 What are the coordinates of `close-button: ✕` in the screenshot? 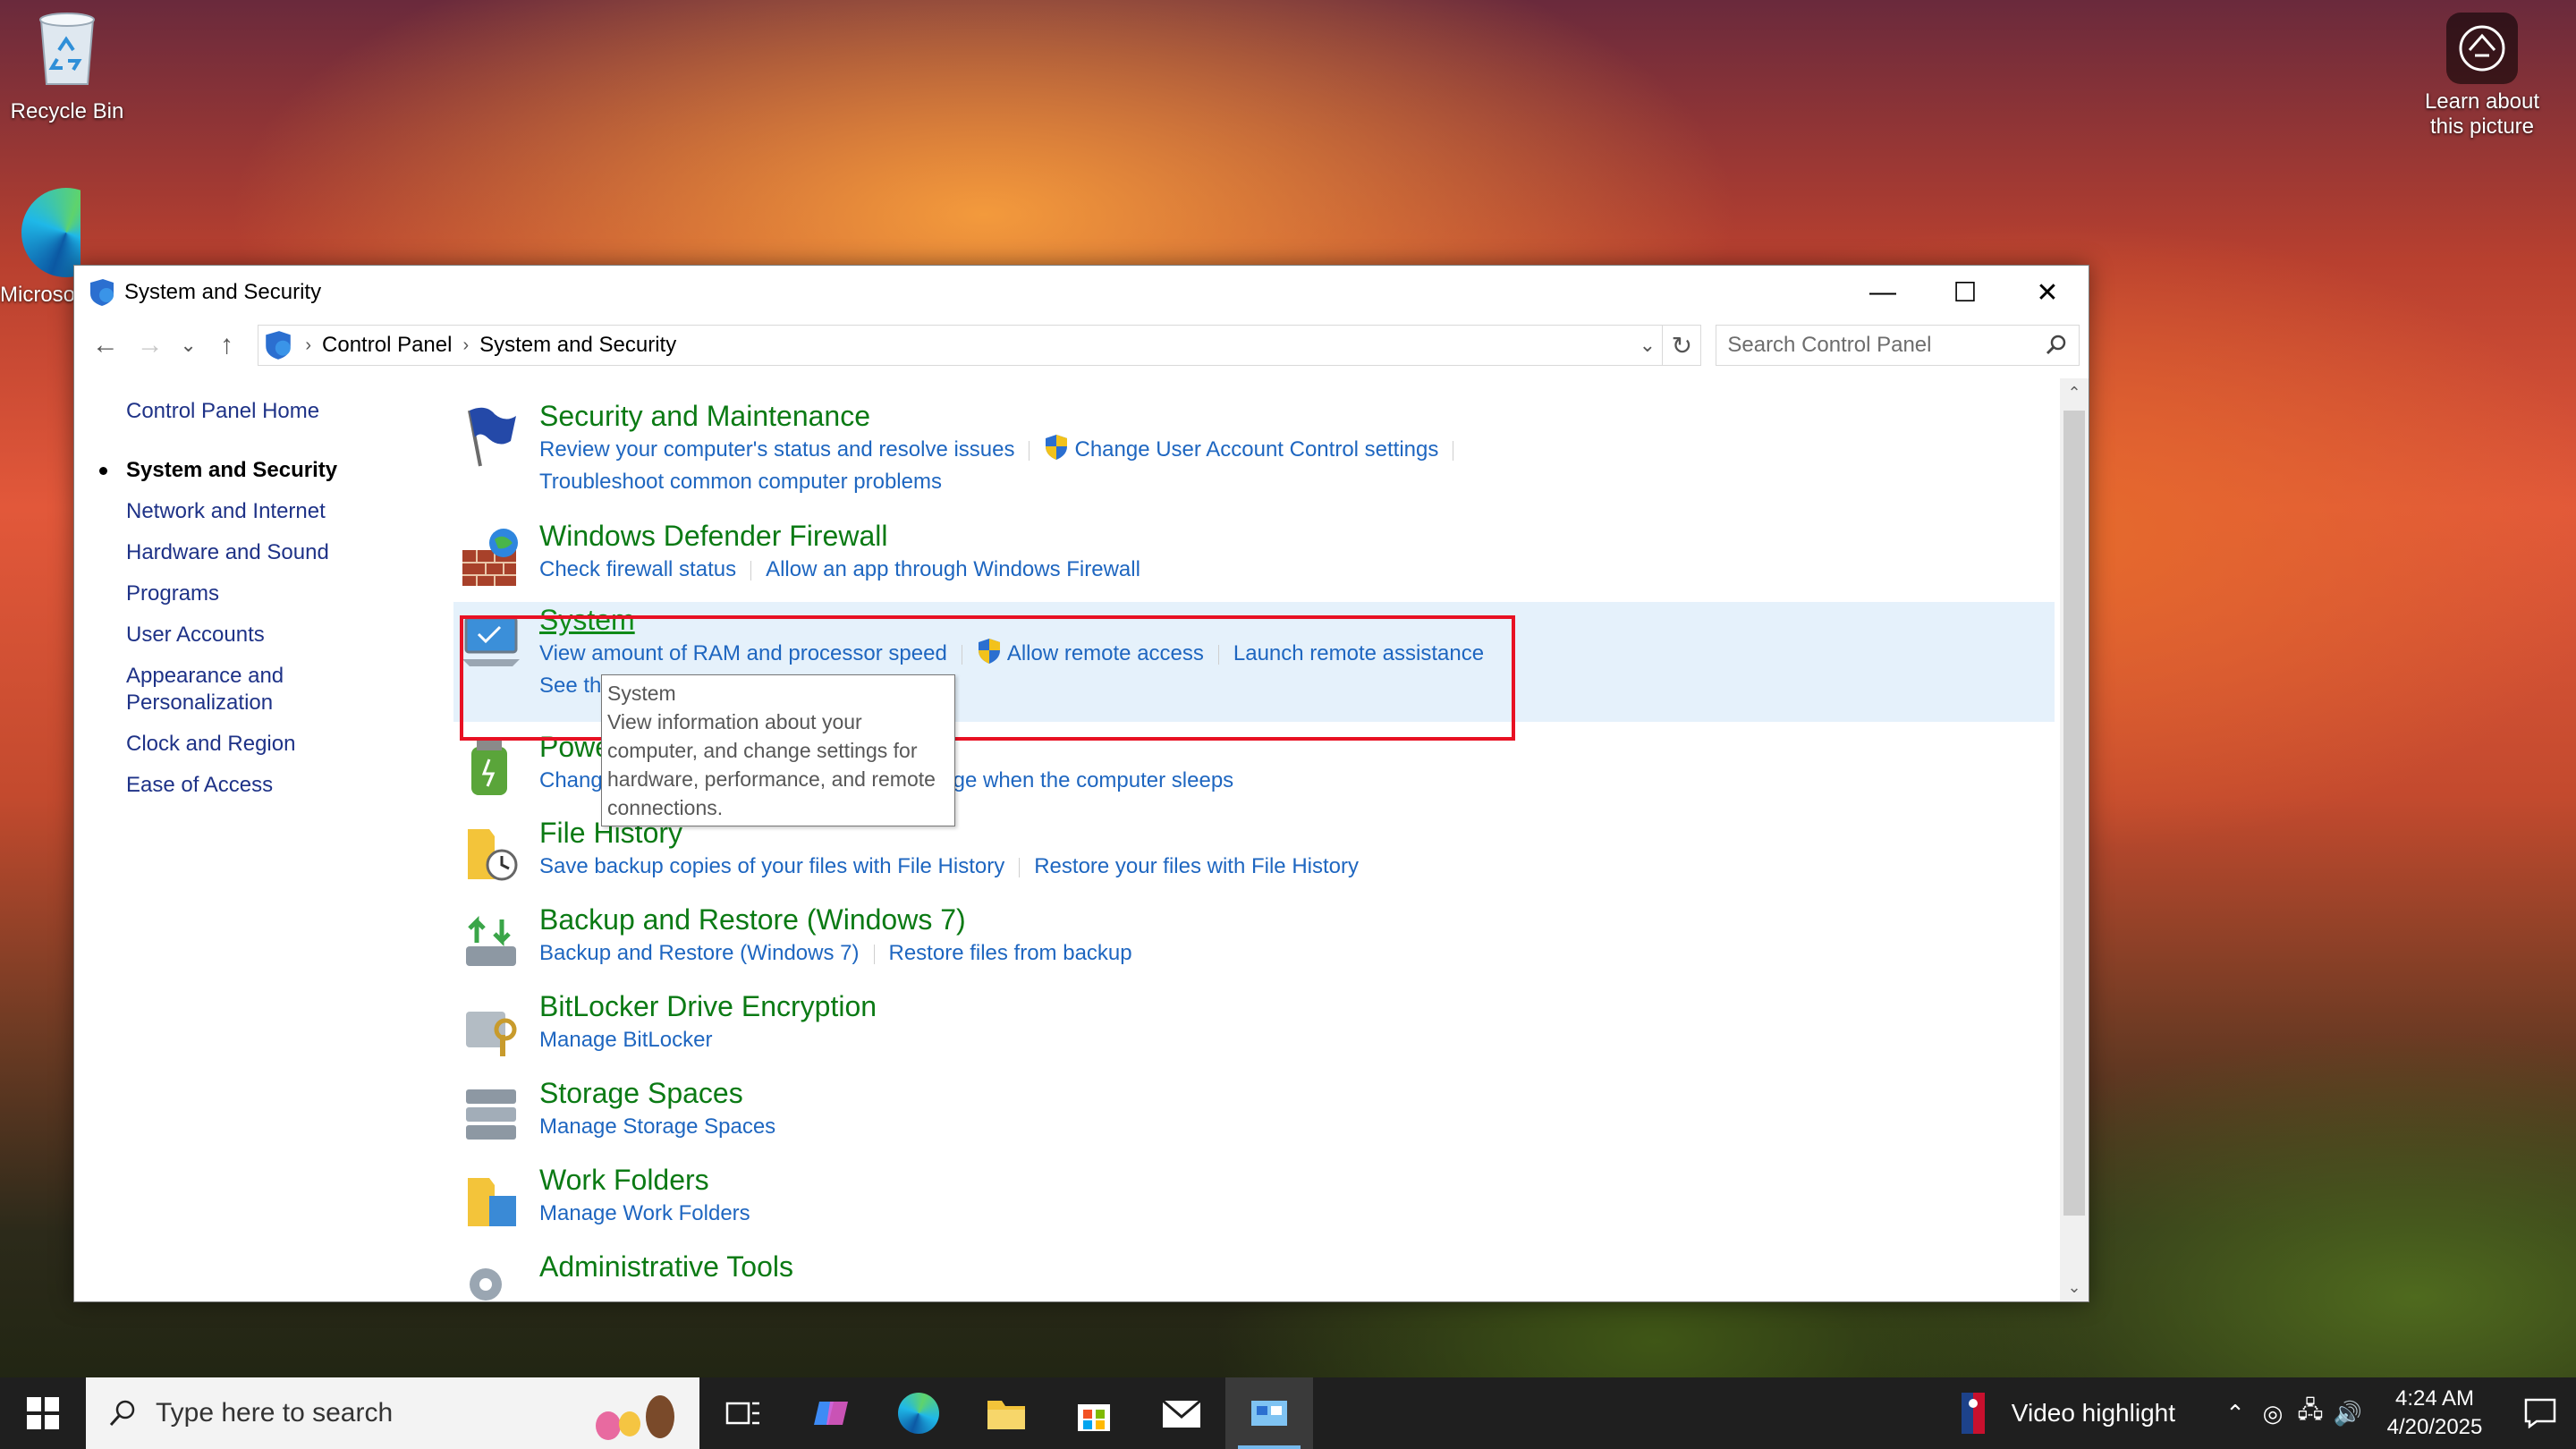 It's located at (2047, 292).